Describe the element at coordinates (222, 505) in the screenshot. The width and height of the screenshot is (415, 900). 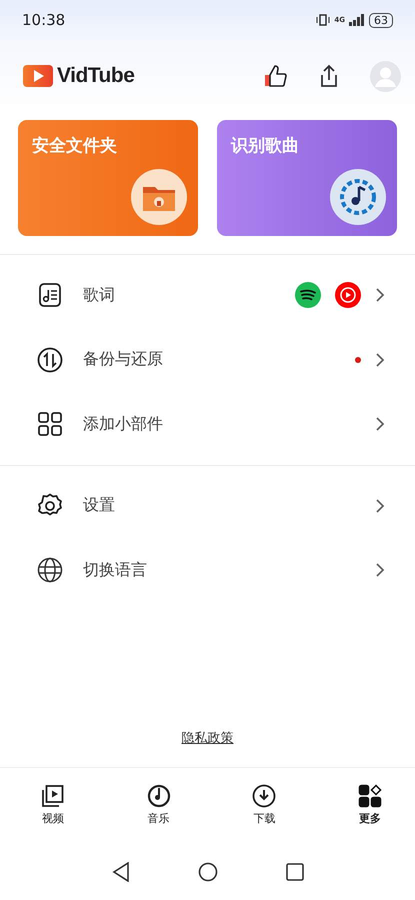
I see `menu-item: 设置` at that location.